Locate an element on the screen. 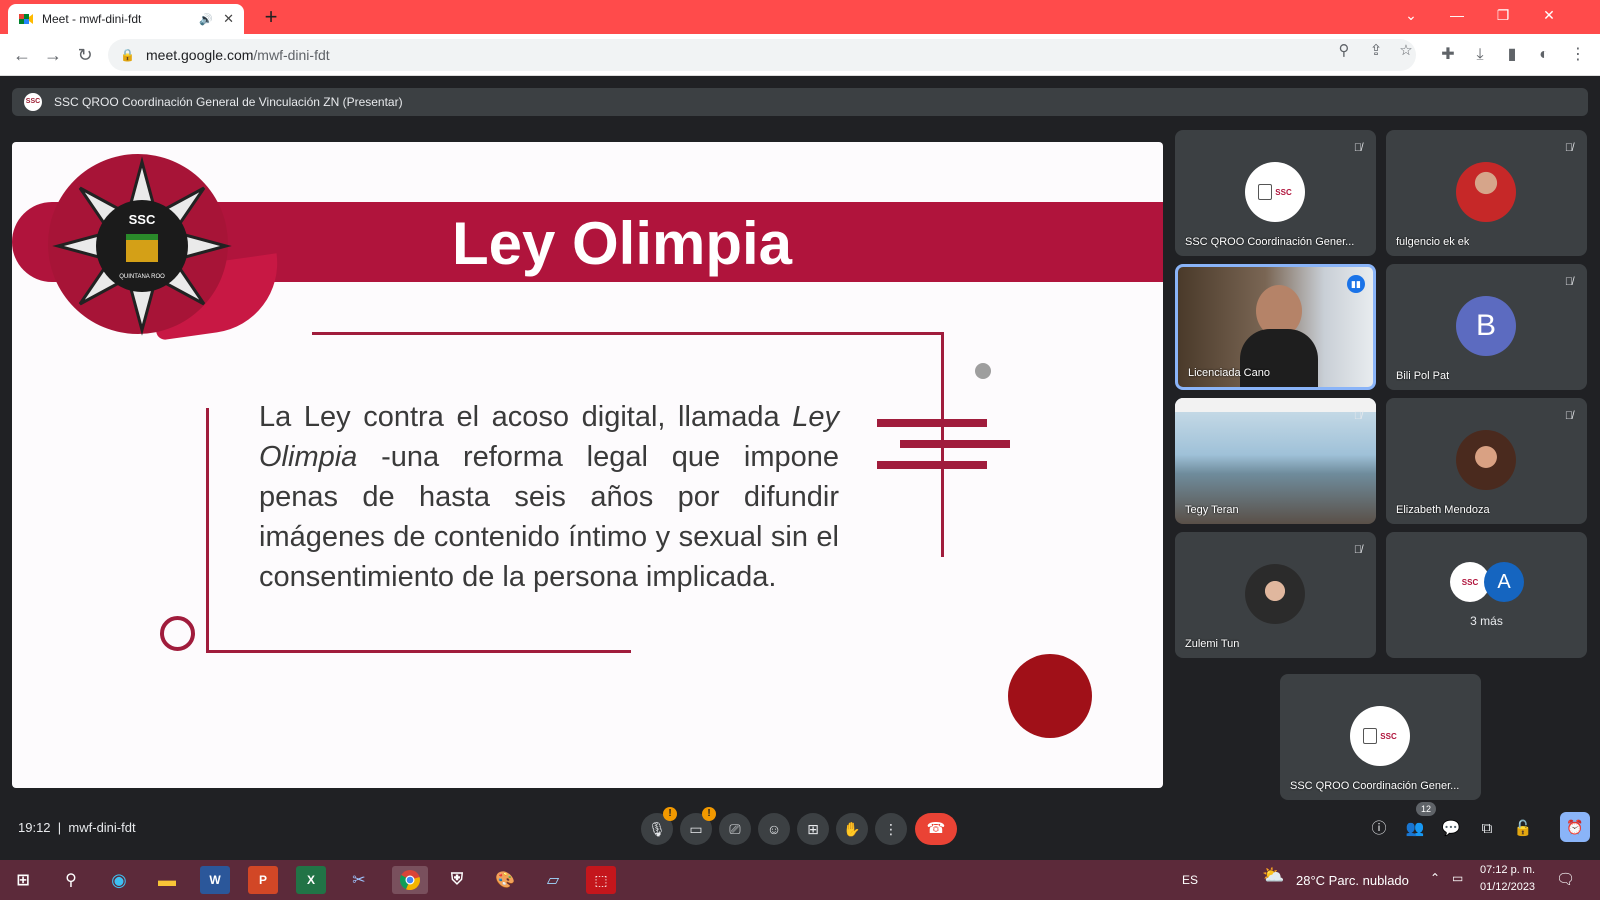  profile-avatar-icon: ◐ is located at coordinates (1544, 55).